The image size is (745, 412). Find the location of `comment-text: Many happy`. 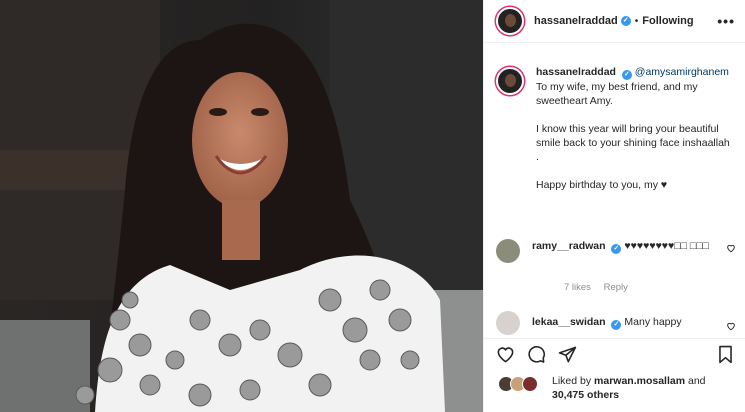

comment-text: Many happy is located at coordinates (653, 322).